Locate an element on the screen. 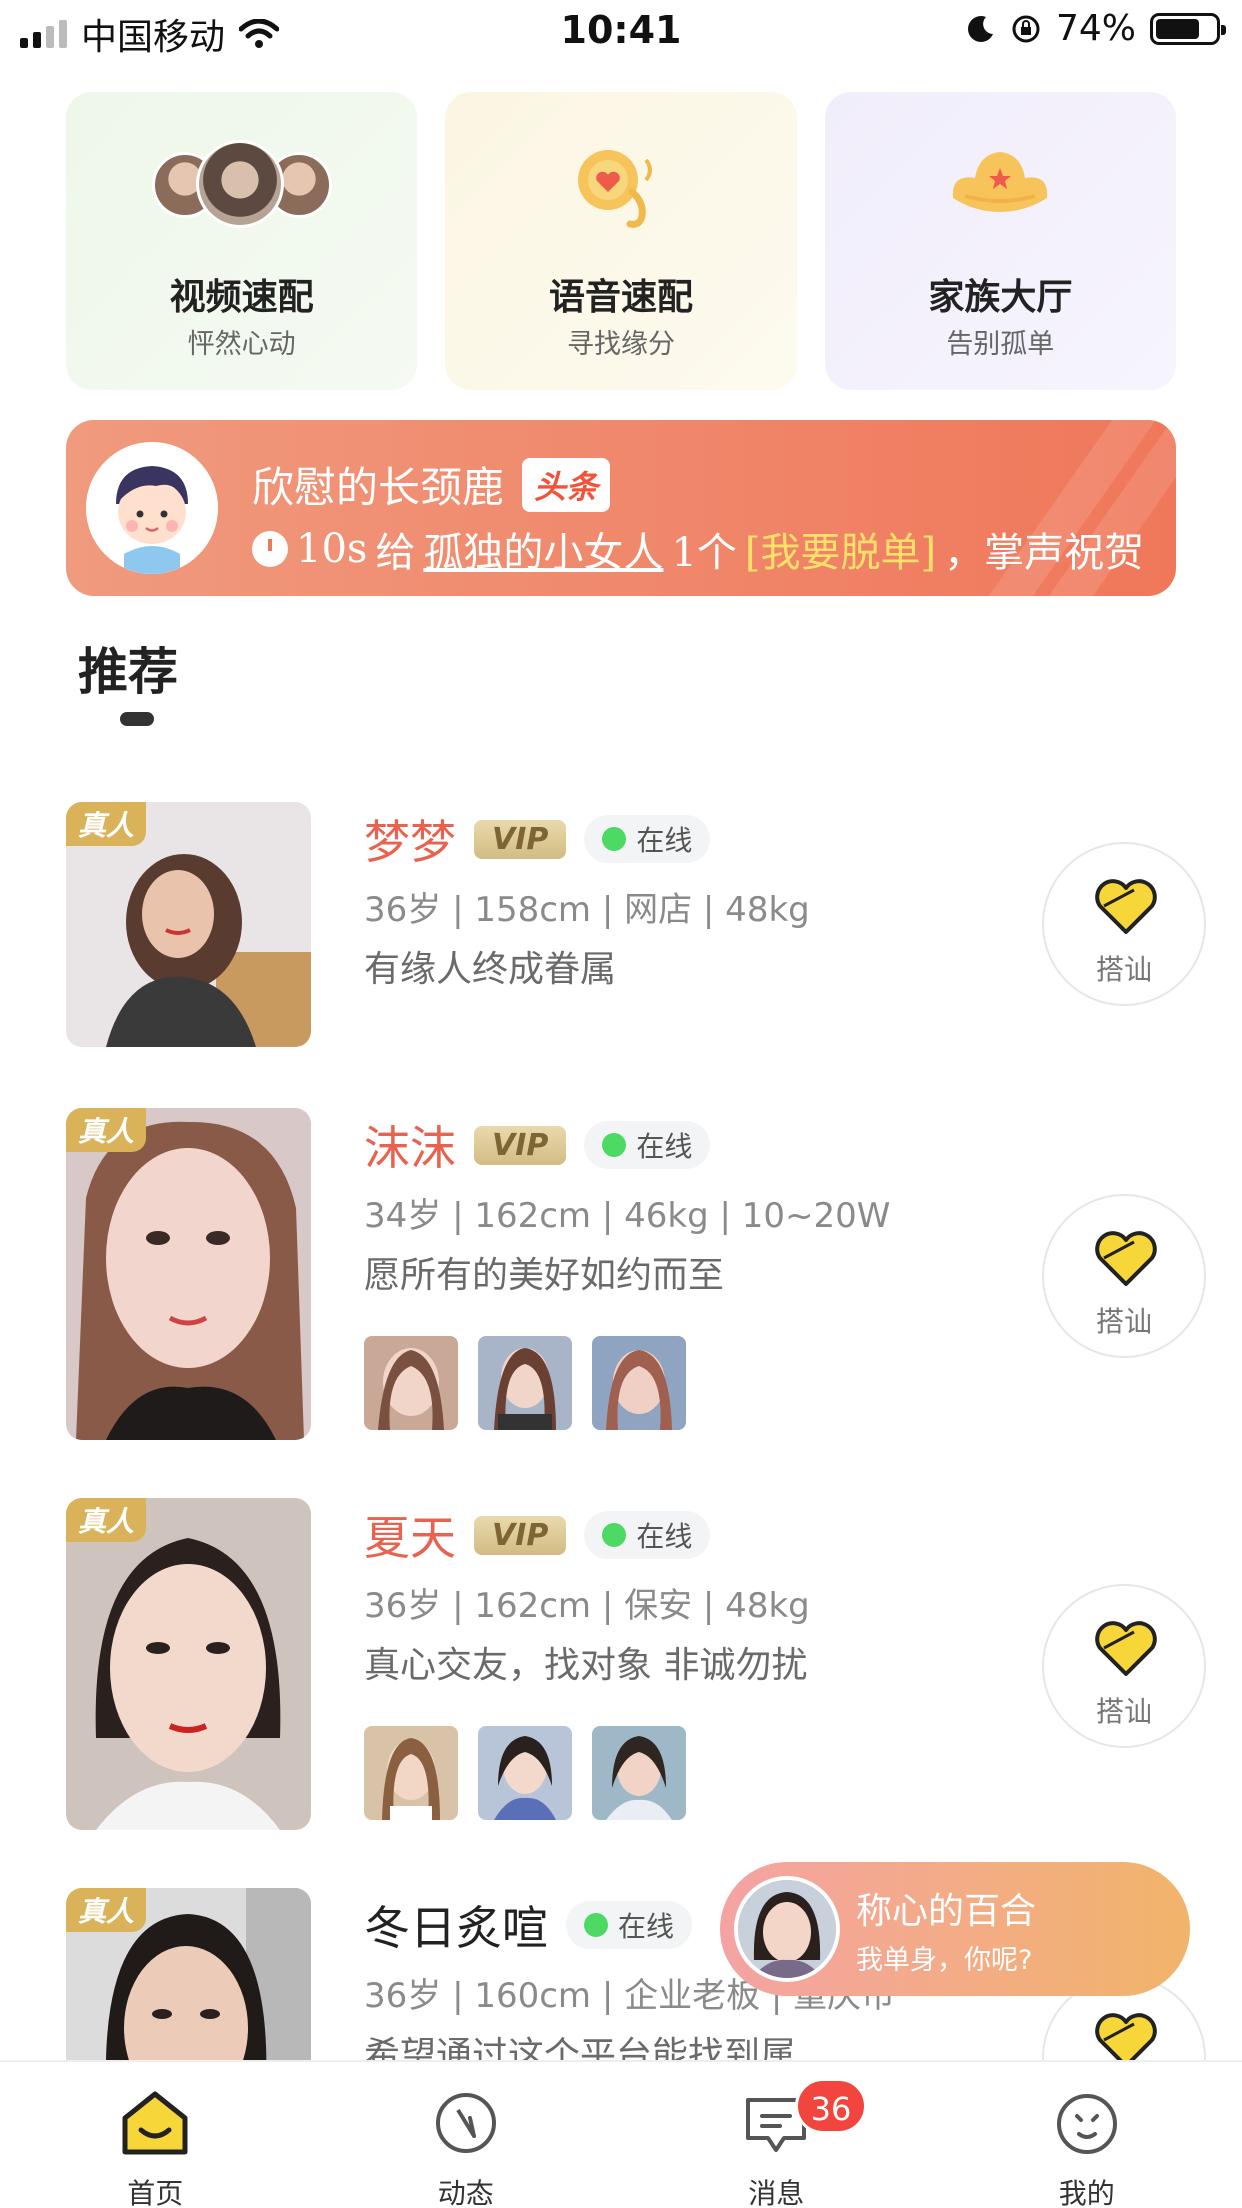  incoming-chat-toast: 称心的百合 我单身，你呢? is located at coordinates (955, 1929).